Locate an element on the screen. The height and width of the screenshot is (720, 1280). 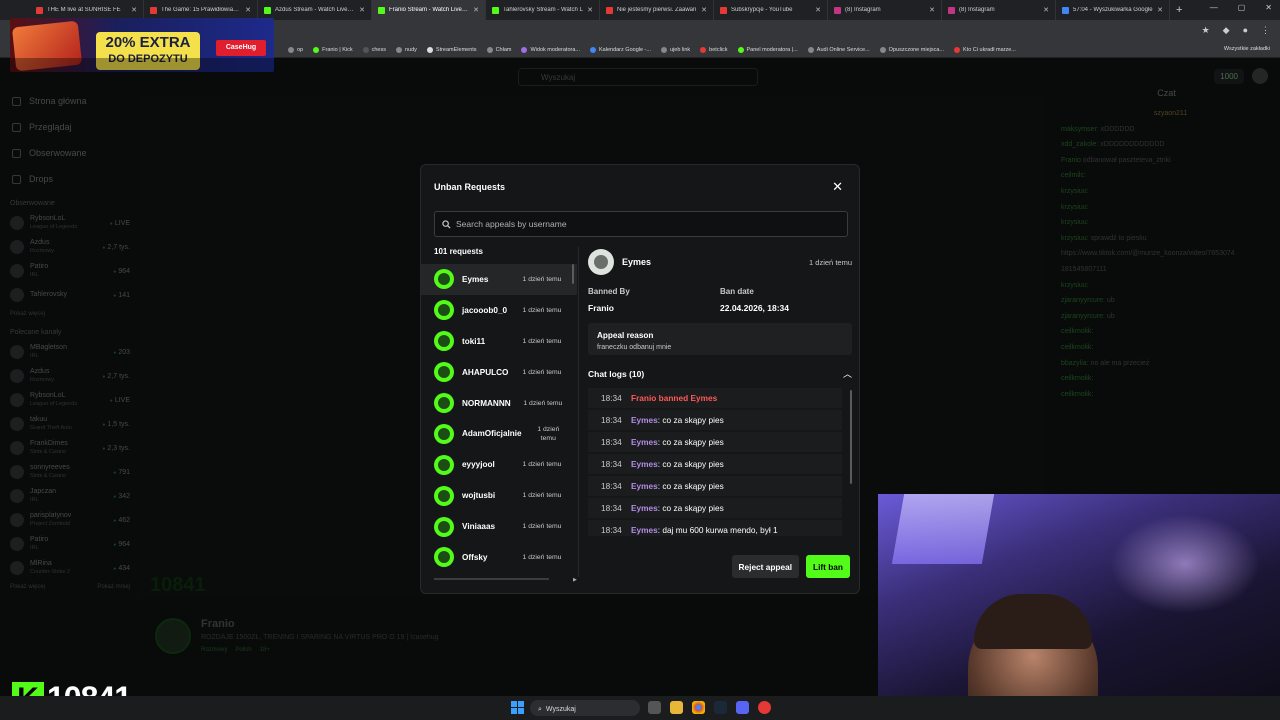
request-item: AdamOficjalnie 1 dzień temu is located at coordinates (499, 433).